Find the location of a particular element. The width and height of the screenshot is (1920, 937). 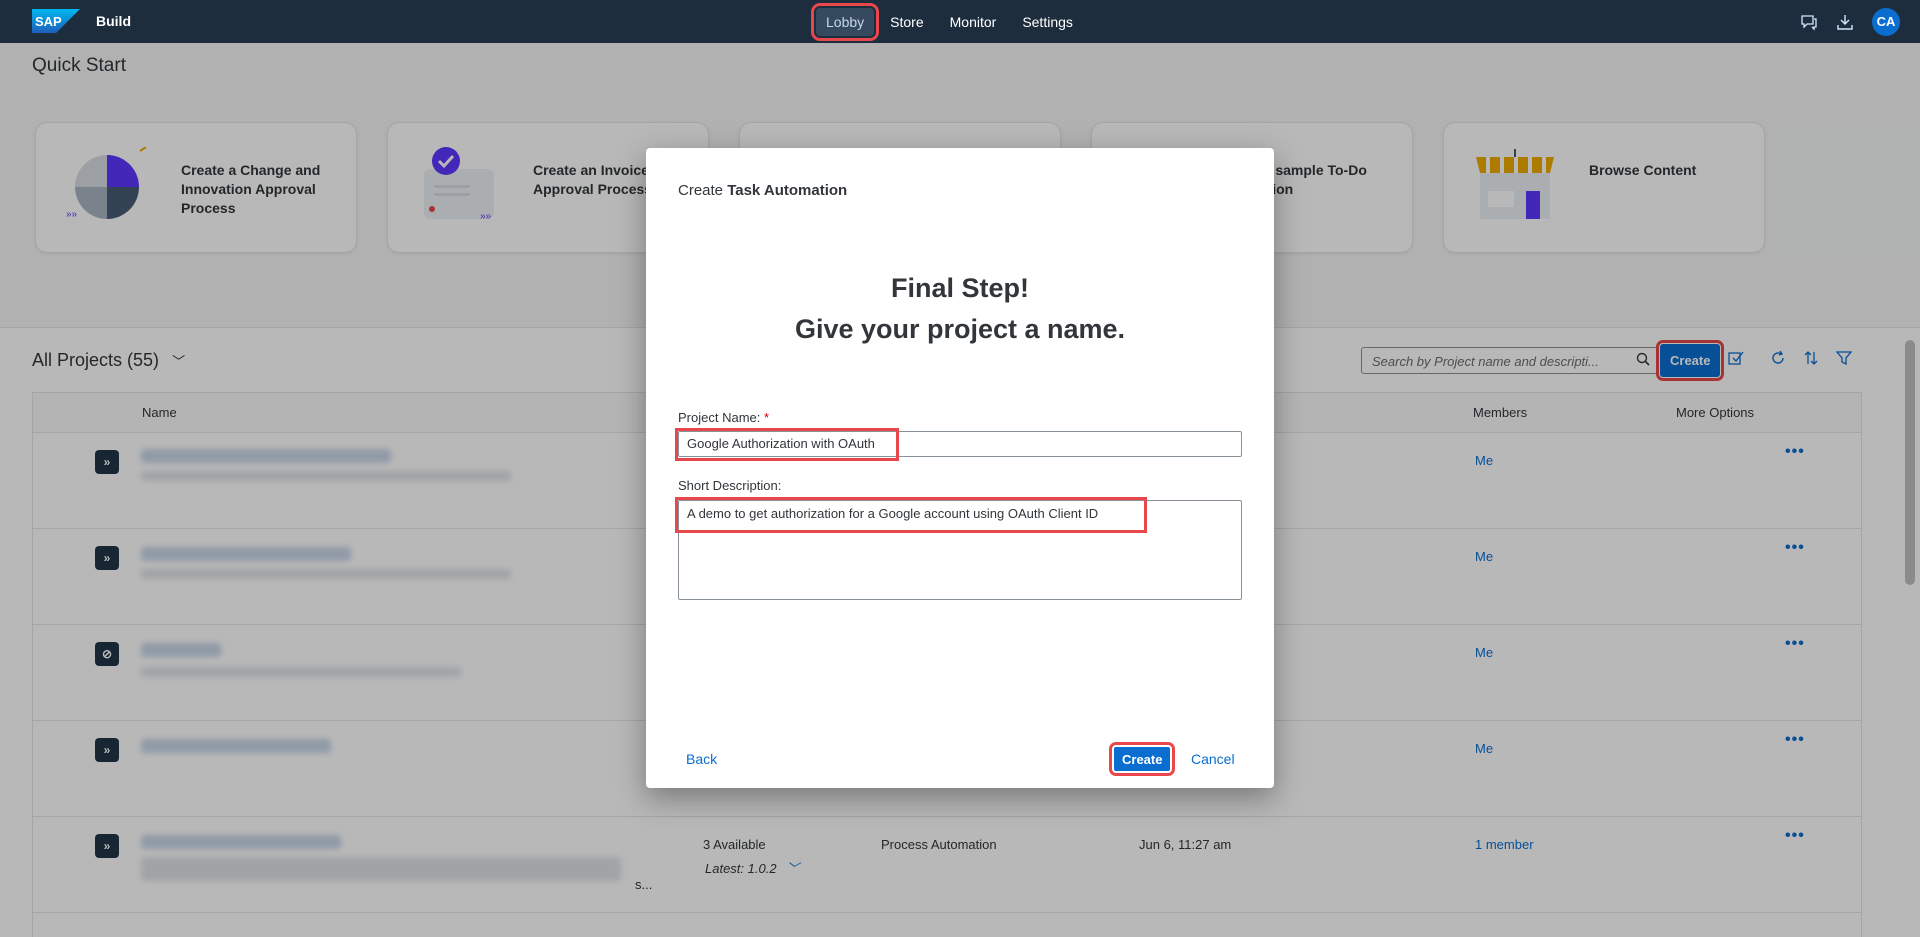

dialog-header-type: Task Automation is located at coordinates (787, 190).